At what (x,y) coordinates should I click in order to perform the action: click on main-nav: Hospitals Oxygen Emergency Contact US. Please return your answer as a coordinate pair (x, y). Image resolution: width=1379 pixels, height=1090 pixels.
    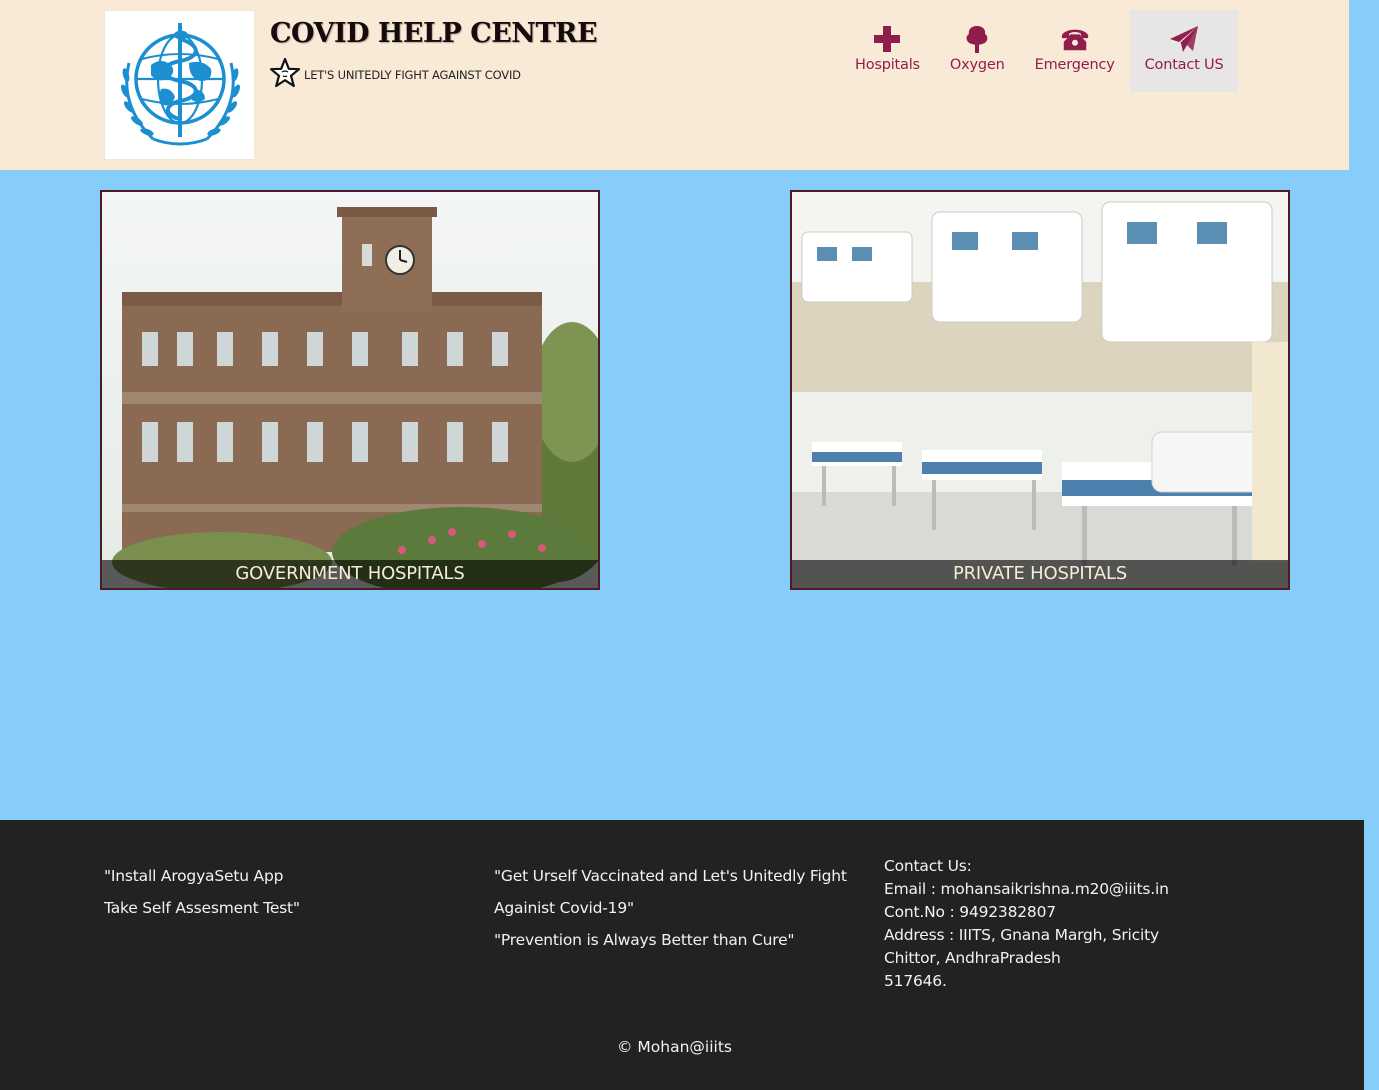
    Looking at the image, I should click on (1039, 51).